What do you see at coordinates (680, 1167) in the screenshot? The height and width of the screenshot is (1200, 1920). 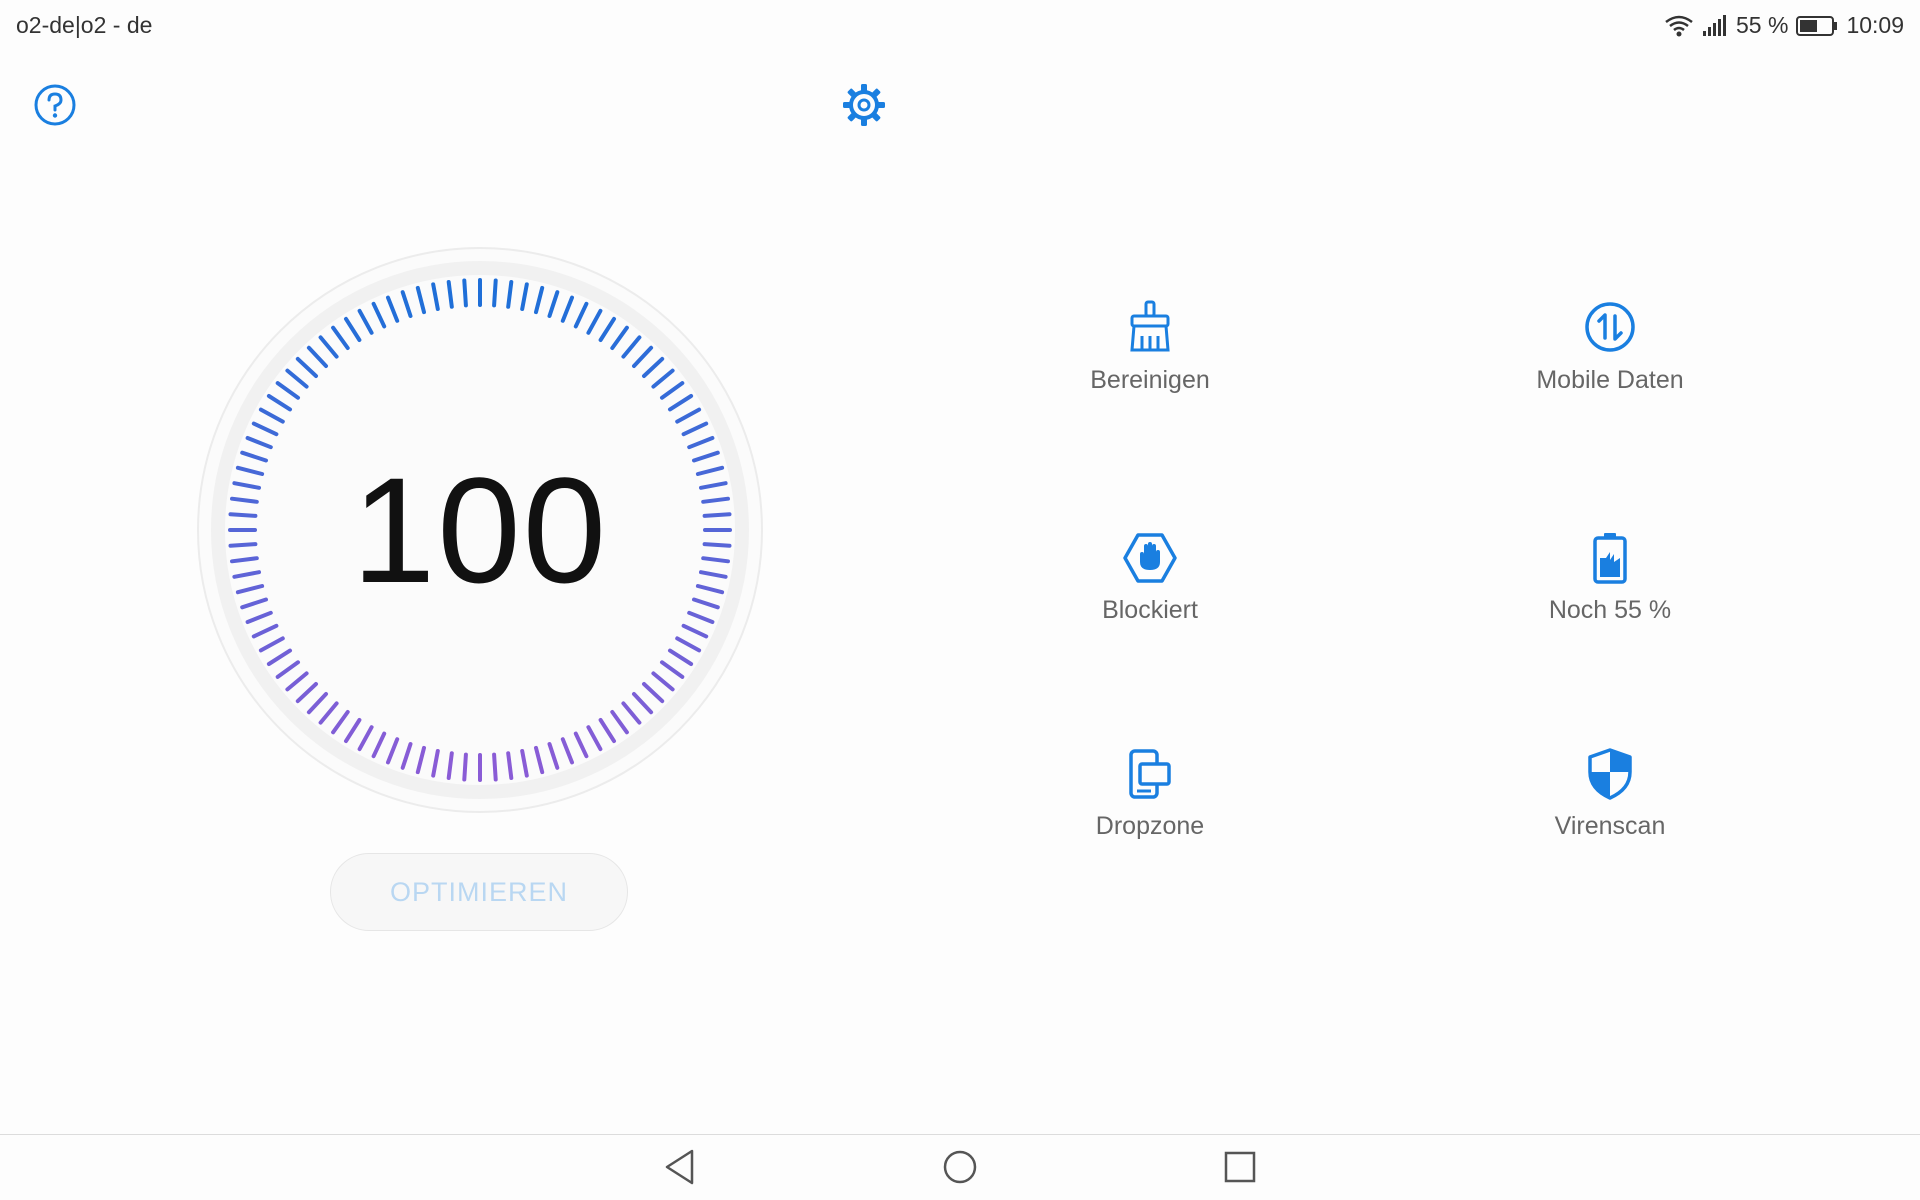 I see `back-icon` at bounding box center [680, 1167].